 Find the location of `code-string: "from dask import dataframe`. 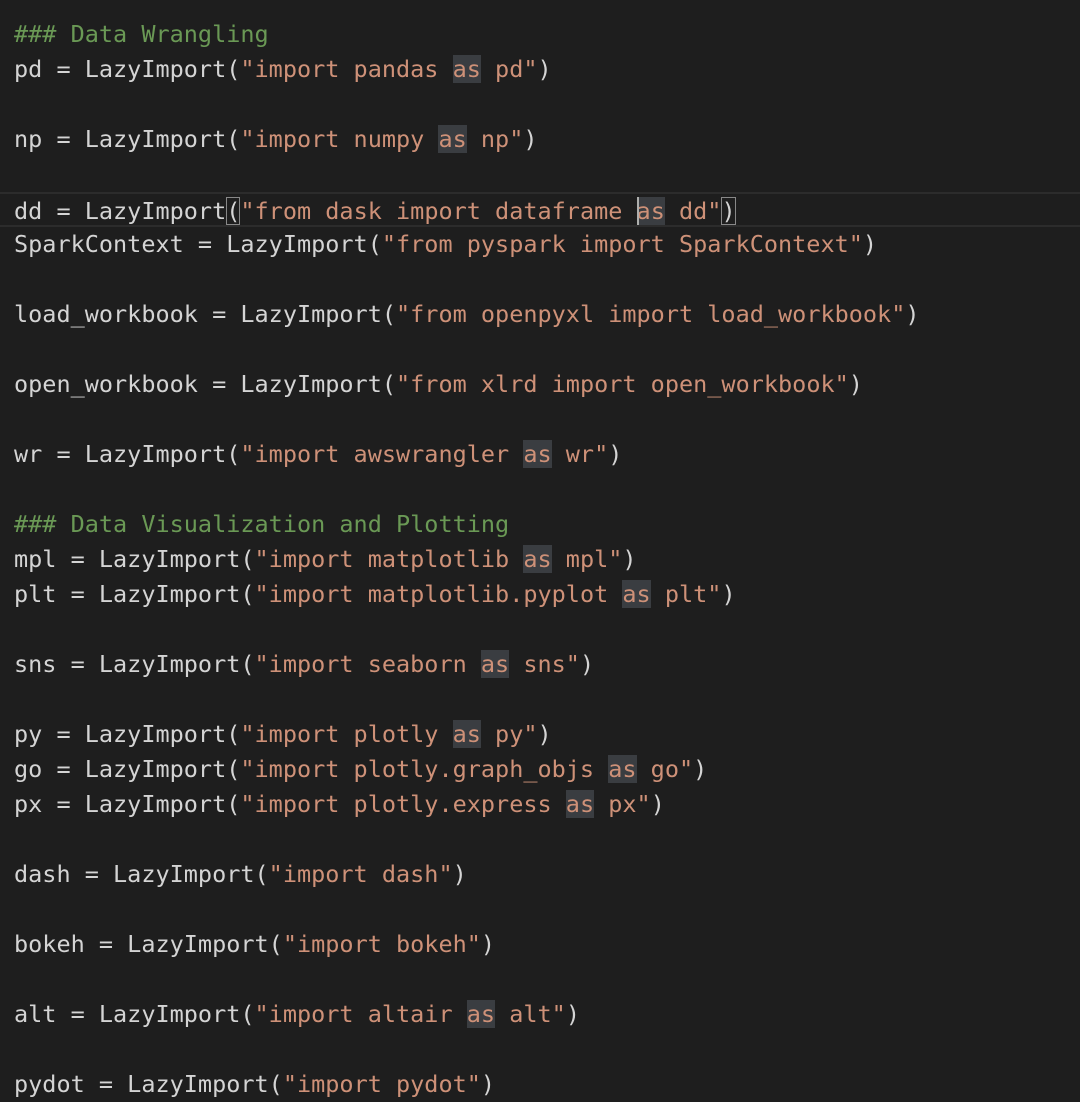

code-string: "from dask import dataframe is located at coordinates (438, 211).